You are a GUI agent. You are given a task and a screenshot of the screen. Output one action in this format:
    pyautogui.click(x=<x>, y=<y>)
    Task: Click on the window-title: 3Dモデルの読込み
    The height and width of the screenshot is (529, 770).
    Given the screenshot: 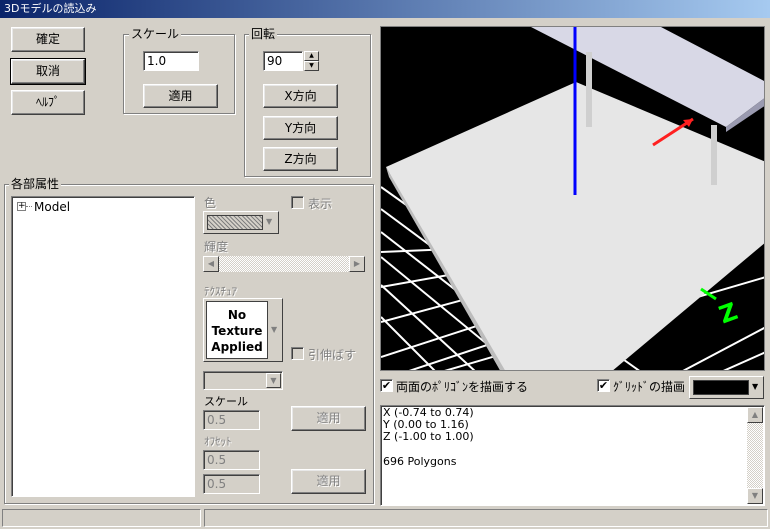 What is the action you would take?
    pyautogui.click(x=385, y=9)
    